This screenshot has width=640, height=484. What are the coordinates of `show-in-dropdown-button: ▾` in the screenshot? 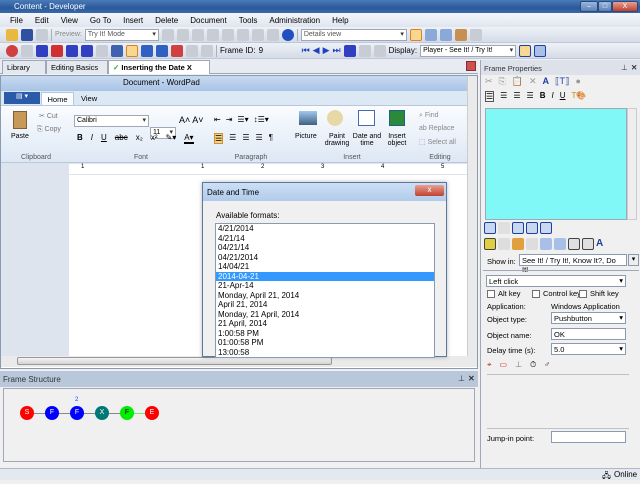 It's located at (633, 260).